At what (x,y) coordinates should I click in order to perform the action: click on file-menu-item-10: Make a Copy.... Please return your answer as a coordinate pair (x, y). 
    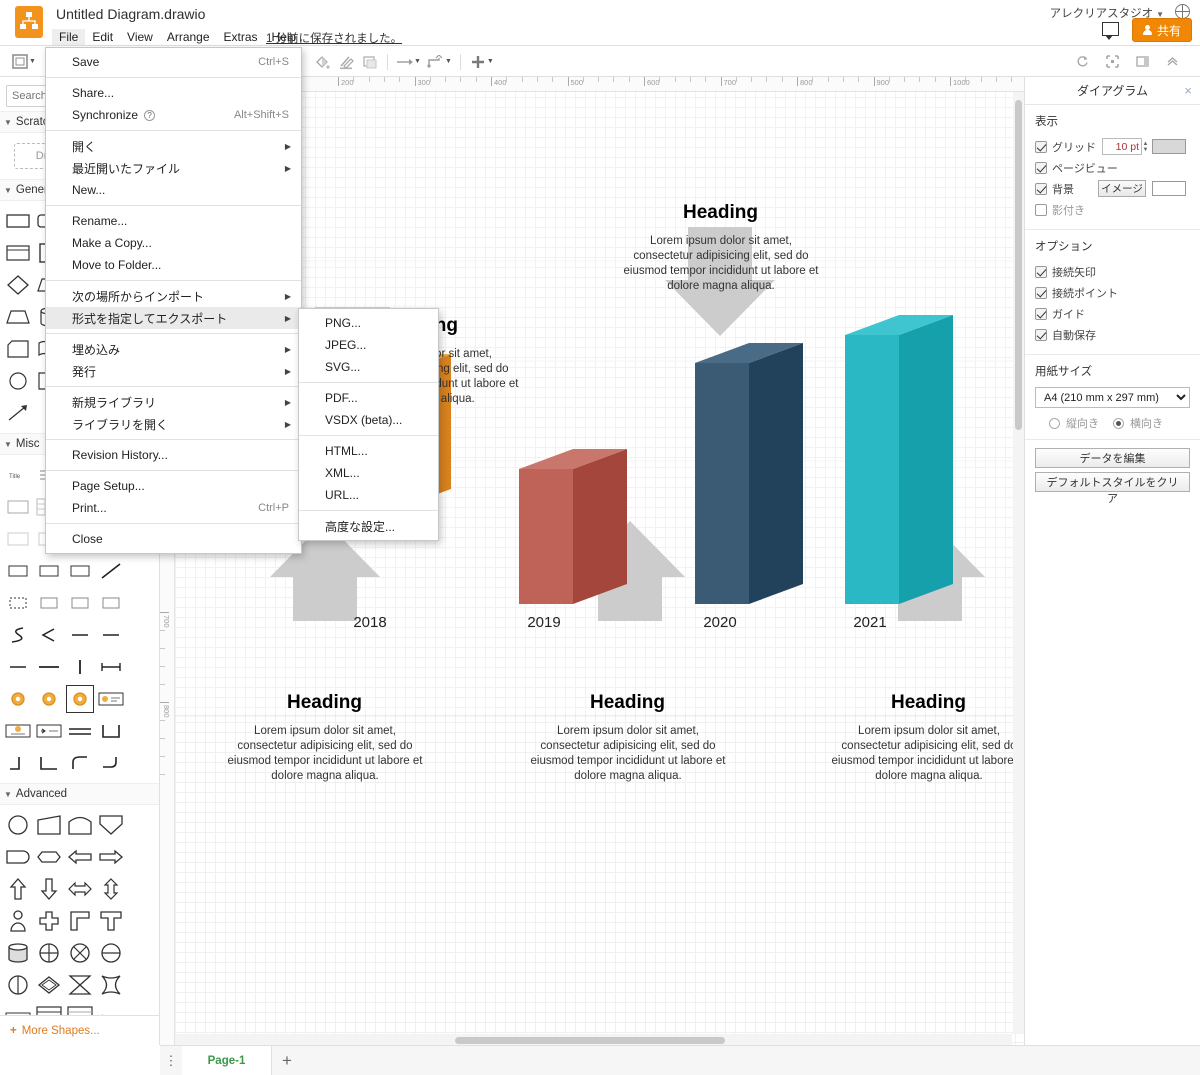
    Looking at the image, I should click on (173, 243).